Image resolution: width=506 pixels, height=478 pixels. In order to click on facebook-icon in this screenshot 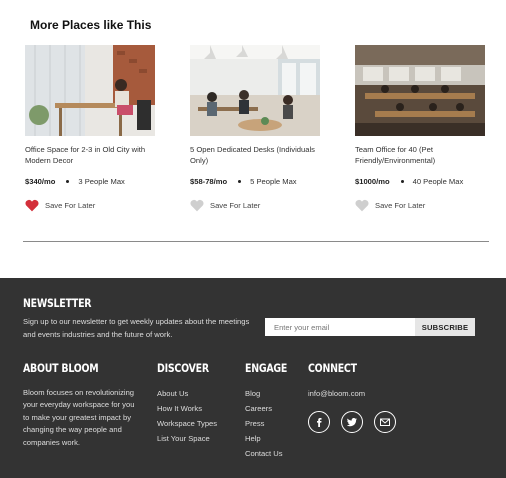, I will do `click(319, 422)`.